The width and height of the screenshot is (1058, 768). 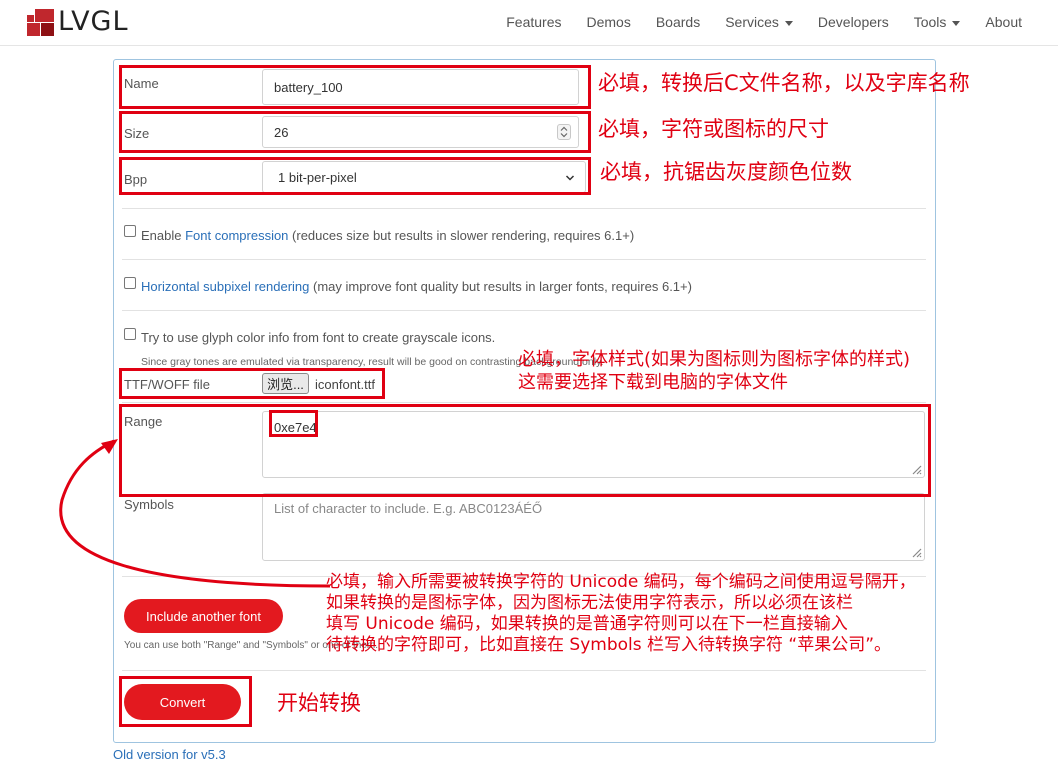 What do you see at coordinates (784, 83) in the screenshot?
I see `annotation-name: 必填，转换后C文件名称，以及字库名称` at bounding box center [784, 83].